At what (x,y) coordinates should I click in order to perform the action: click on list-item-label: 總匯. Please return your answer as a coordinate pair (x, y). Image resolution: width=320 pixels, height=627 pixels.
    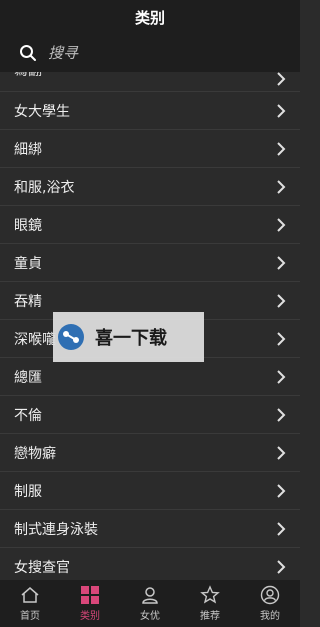
    Looking at the image, I should click on (28, 377).